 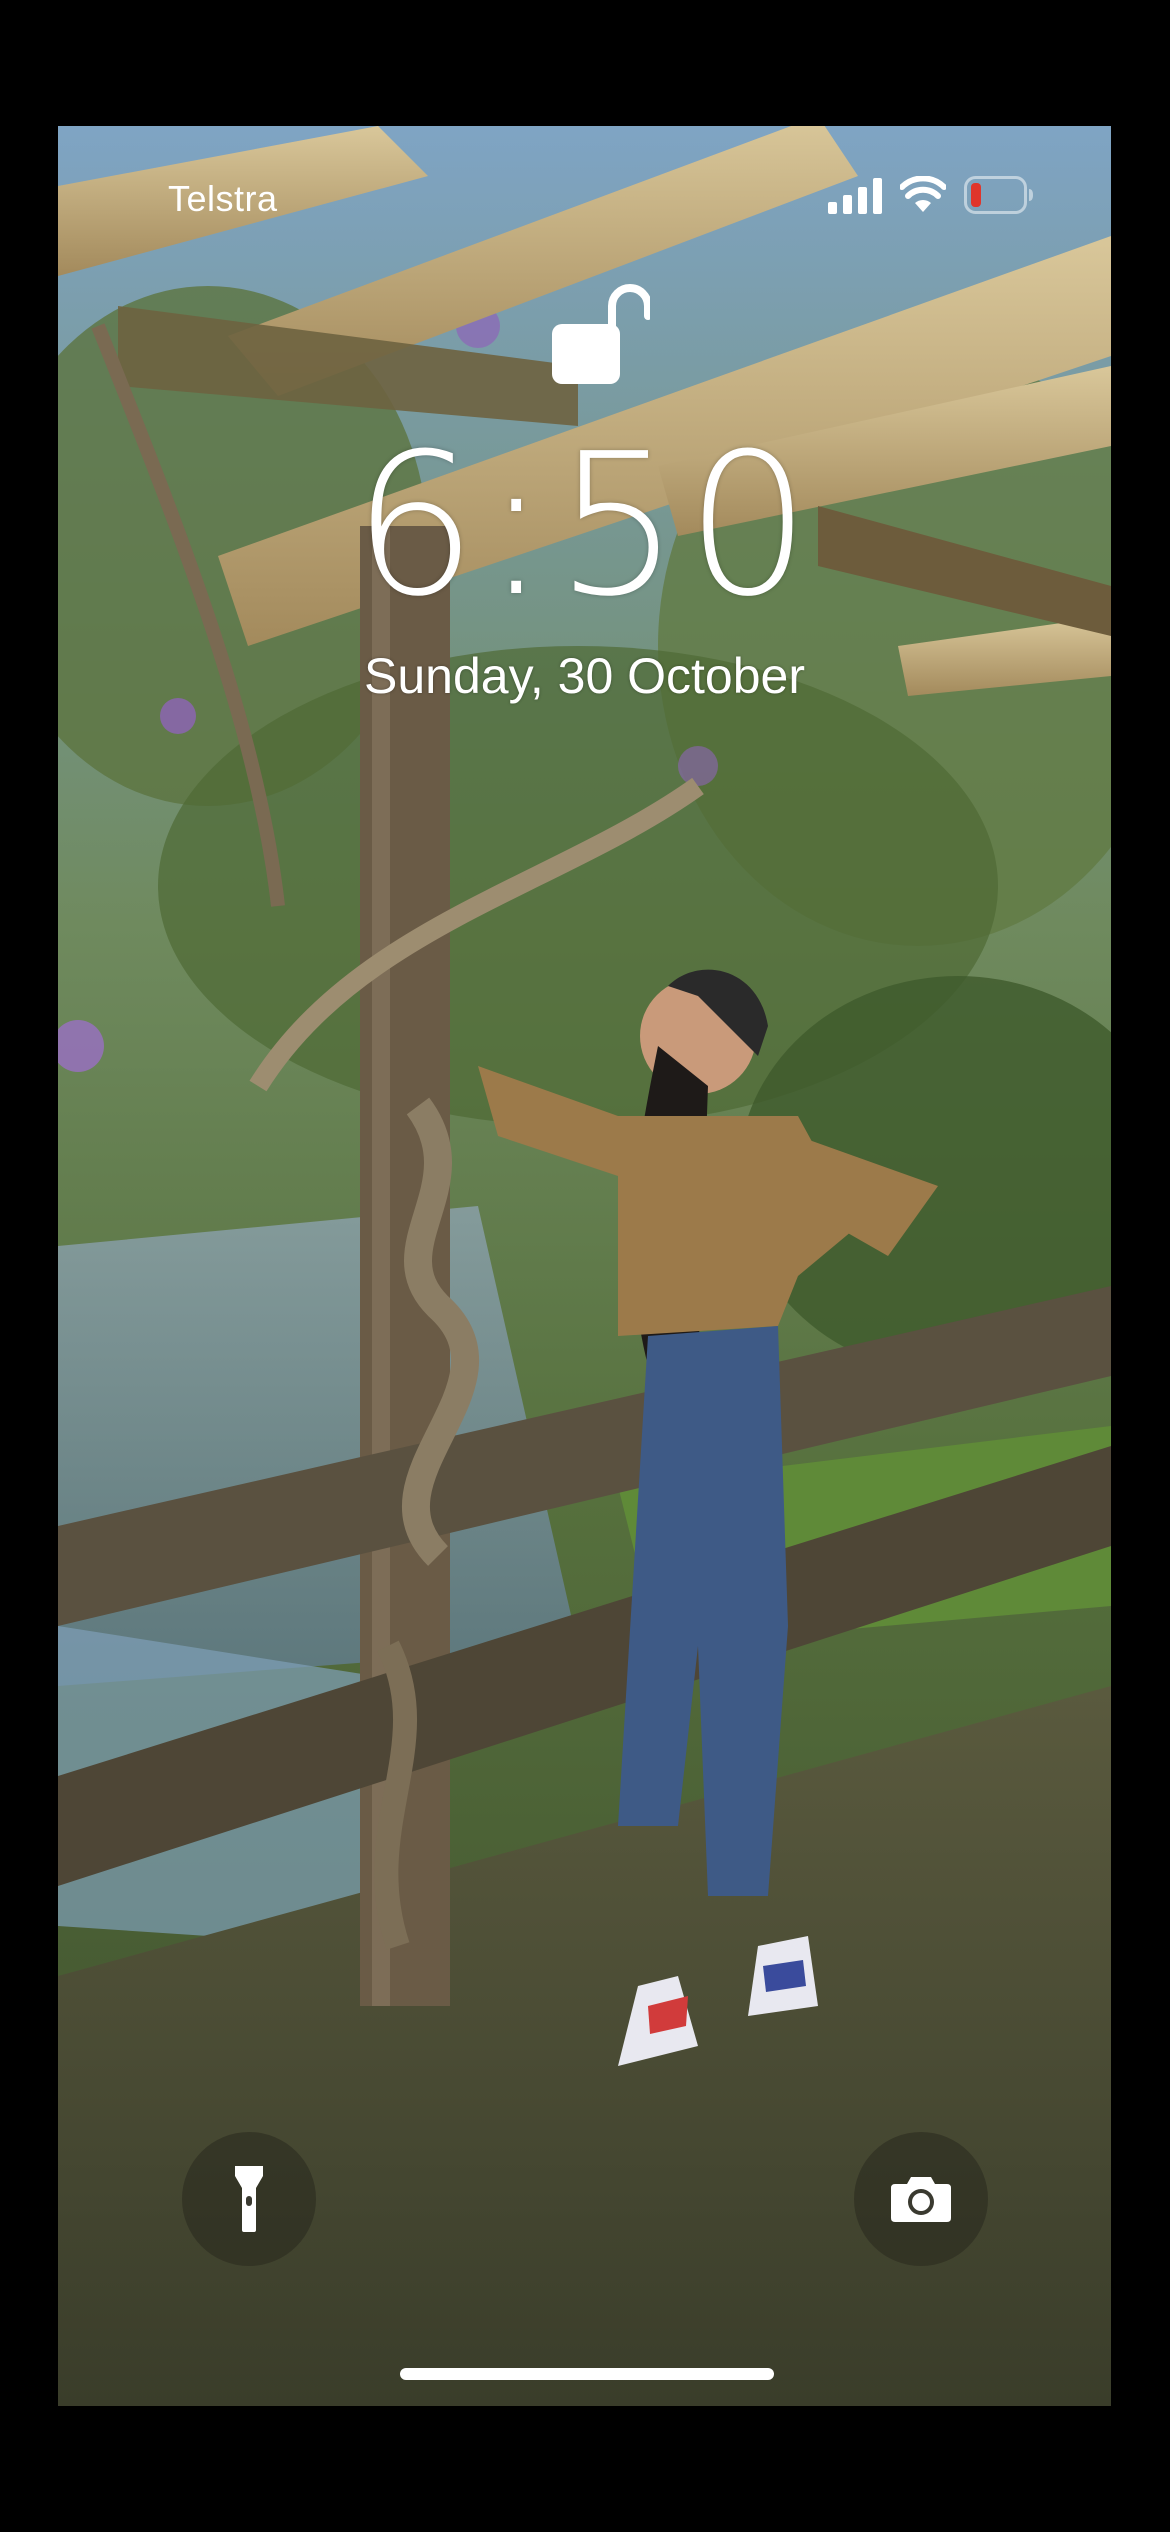 What do you see at coordinates (584, 181) in the screenshot?
I see `status-bar: Telstra` at bounding box center [584, 181].